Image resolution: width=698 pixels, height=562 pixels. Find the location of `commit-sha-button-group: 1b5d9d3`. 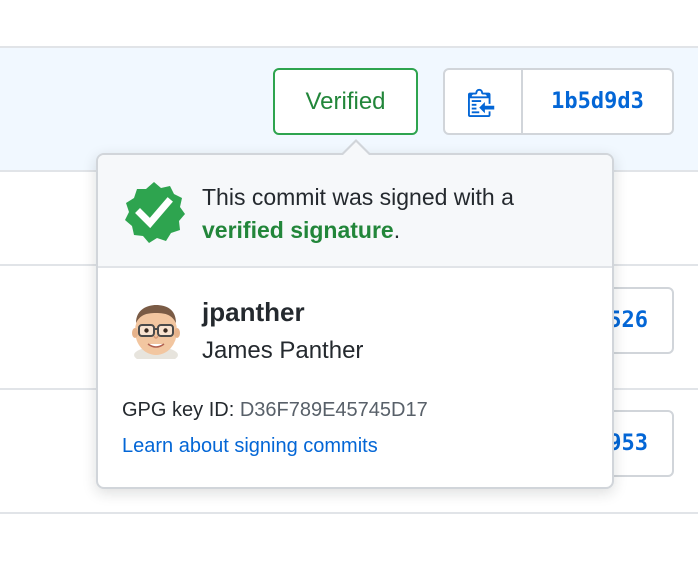

commit-sha-button-group: 1b5d9d3 is located at coordinates (558, 101).